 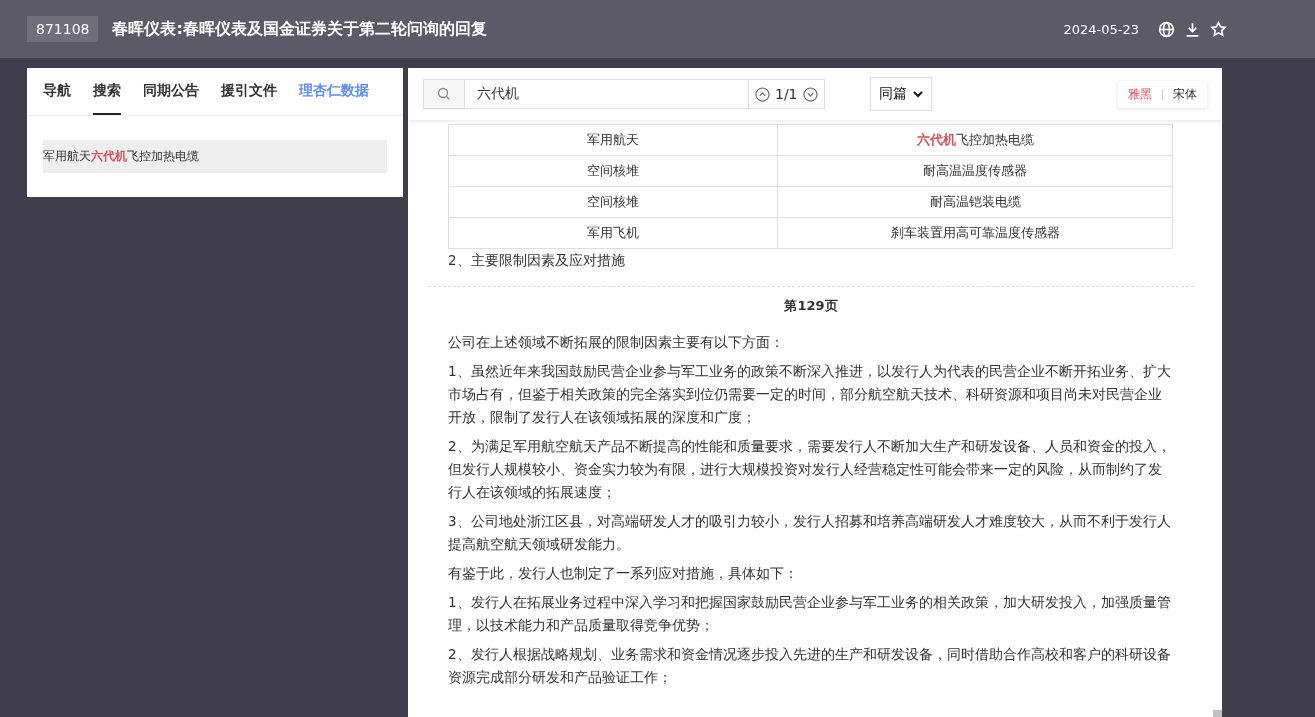 I want to click on star-icon, so click(x=1218, y=29).